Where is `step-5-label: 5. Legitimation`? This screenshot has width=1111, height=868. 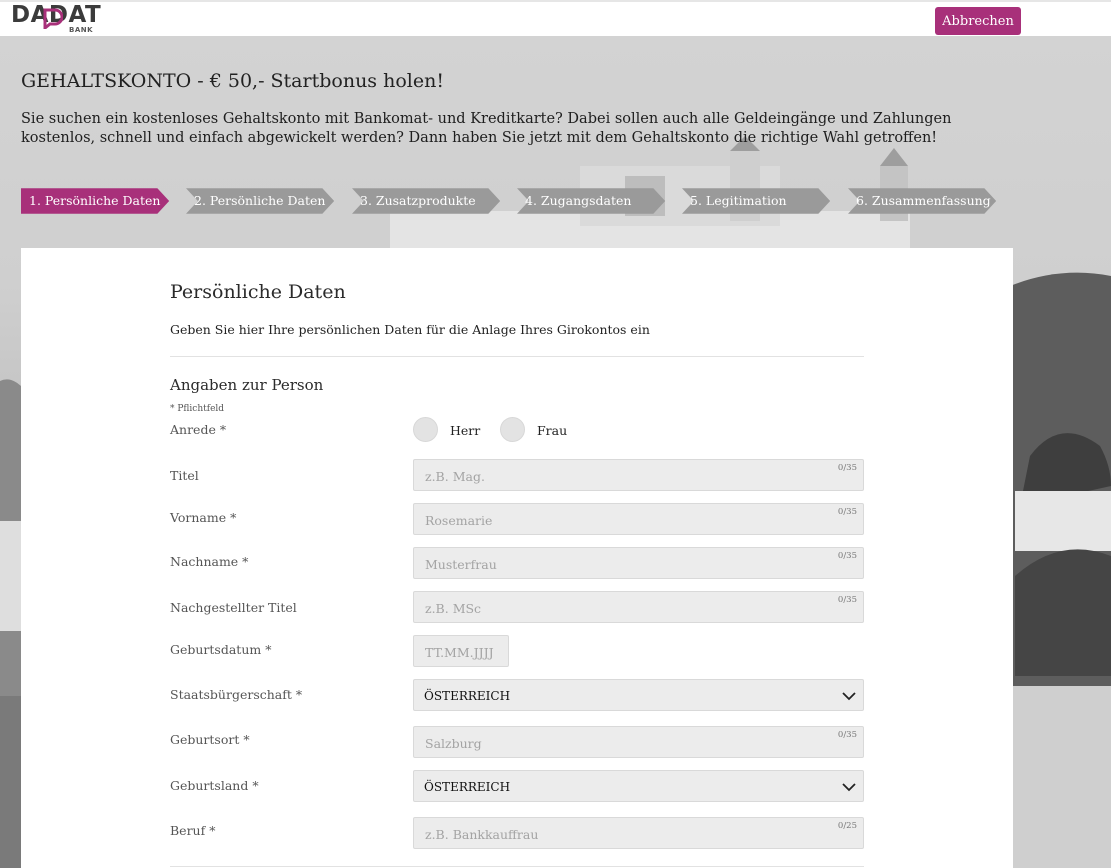 step-5-label: 5. Legitimation is located at coordinates (738, 200).